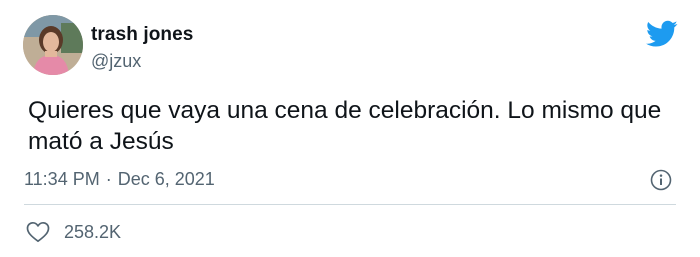 This screenshot has width=700, height=257. What do you see at coordinates (662, 34) in the screenshot?
I see `twitter-bird-icon` at bounding box center [662, 34].